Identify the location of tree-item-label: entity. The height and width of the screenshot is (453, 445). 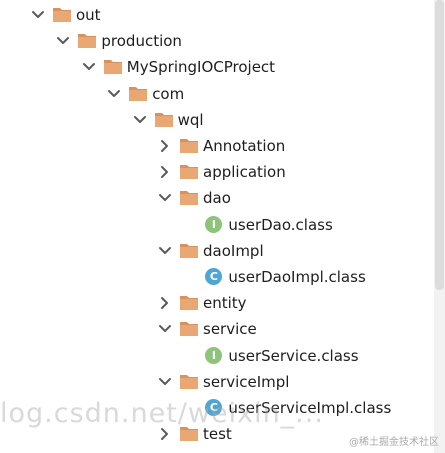
(225, 303).